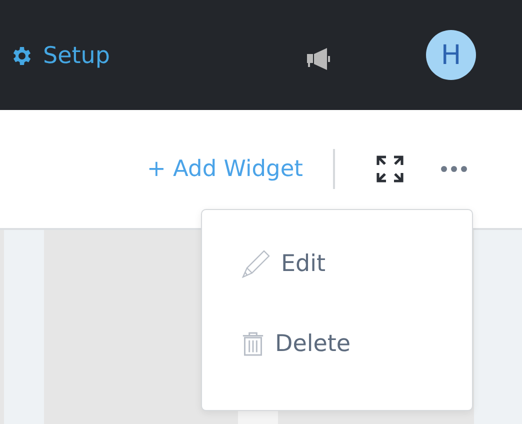  Describe the element at coordinates (451, 55) in the screenshot. I see `avatar: H` at that location.